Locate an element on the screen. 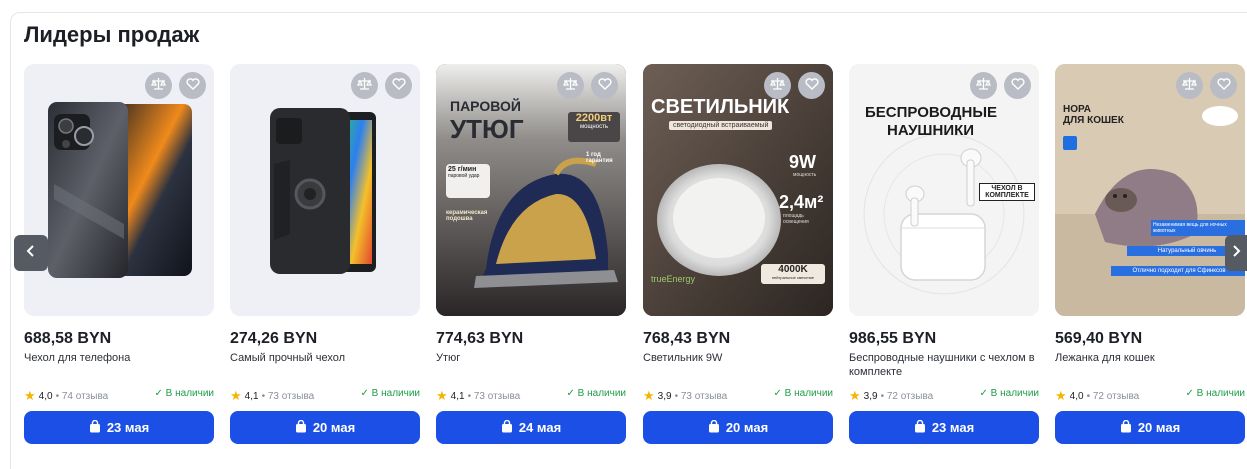 The height and width of the screenshot is (469, 1247). cat-bed-image is located at coordinates (1150, 190).